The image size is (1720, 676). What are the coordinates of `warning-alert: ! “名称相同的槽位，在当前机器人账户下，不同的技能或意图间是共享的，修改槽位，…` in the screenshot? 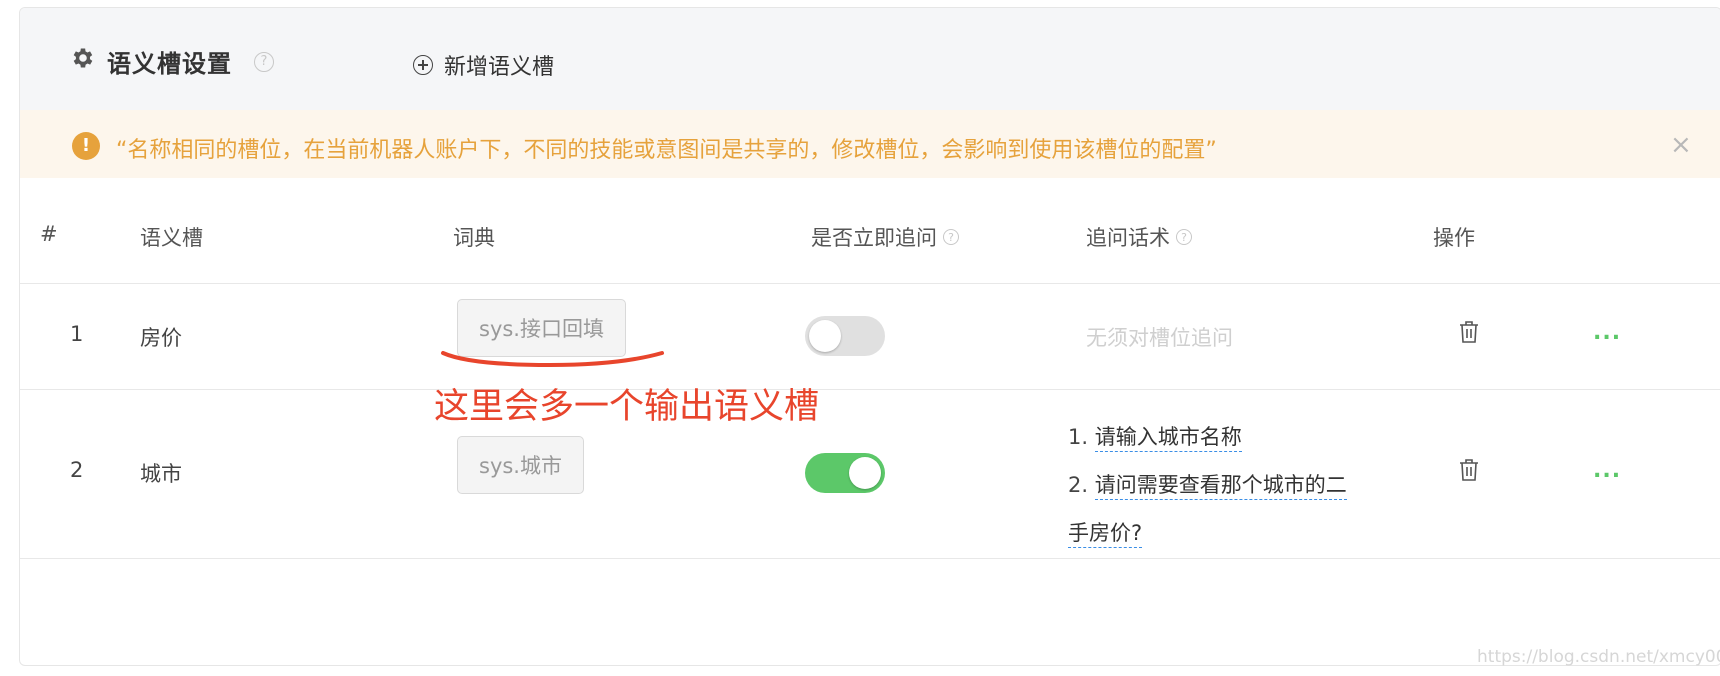 It's located at (870, 144).